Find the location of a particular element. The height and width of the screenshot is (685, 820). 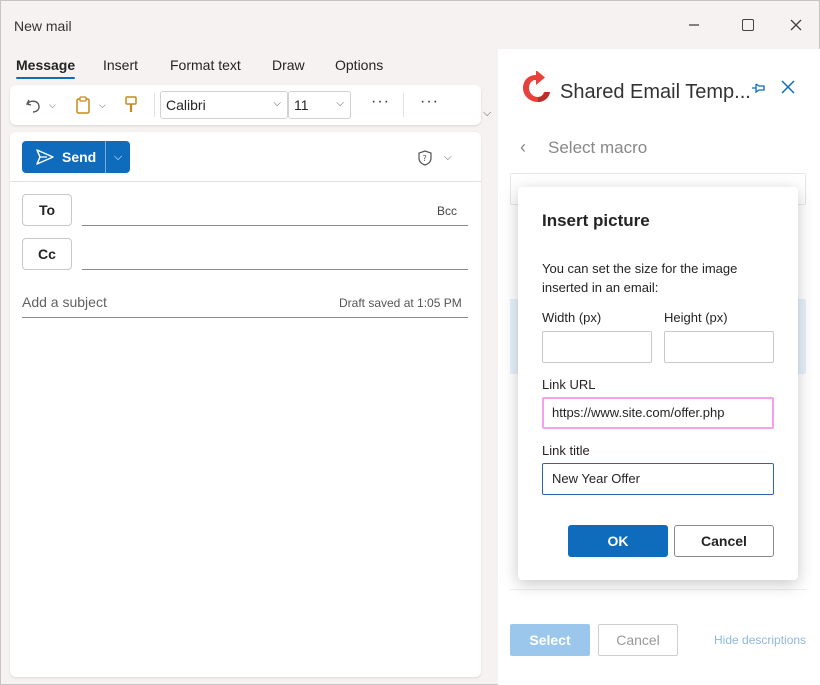

pane-close-icon is located at coordinates (788, 89).